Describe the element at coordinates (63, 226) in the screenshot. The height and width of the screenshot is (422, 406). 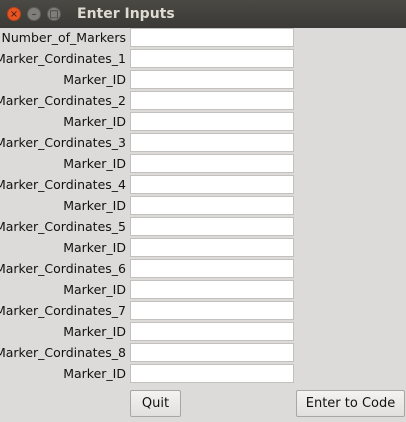
I see `field-label: Marker_Cordinates_5` at that location.